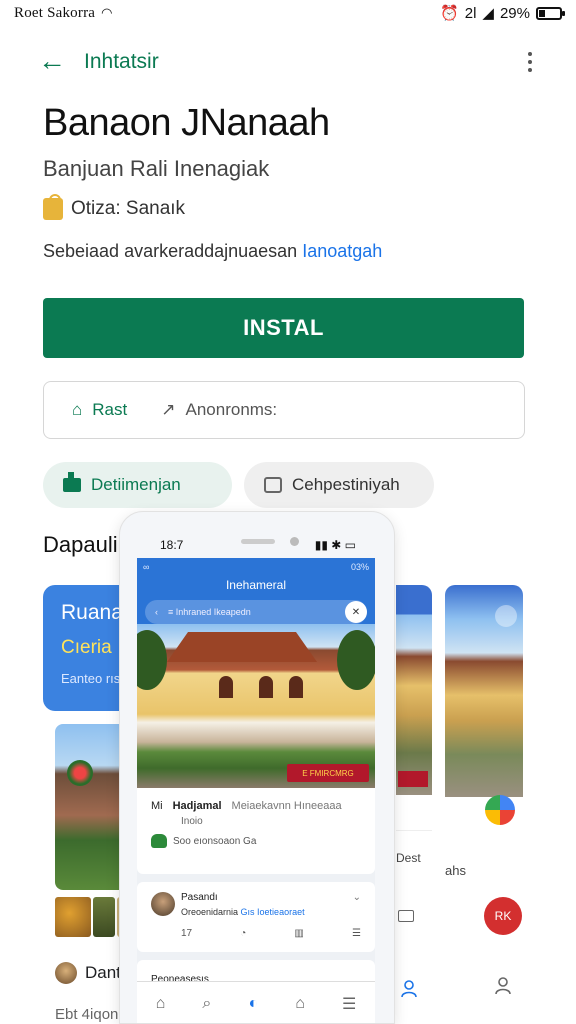 The width and height of the screenshot is (576, 1024). Describe the element at coordinates (286, 806) in the screenshot. I see `listing-desc: Meiaekavnn Hıneeaaa` at that location.